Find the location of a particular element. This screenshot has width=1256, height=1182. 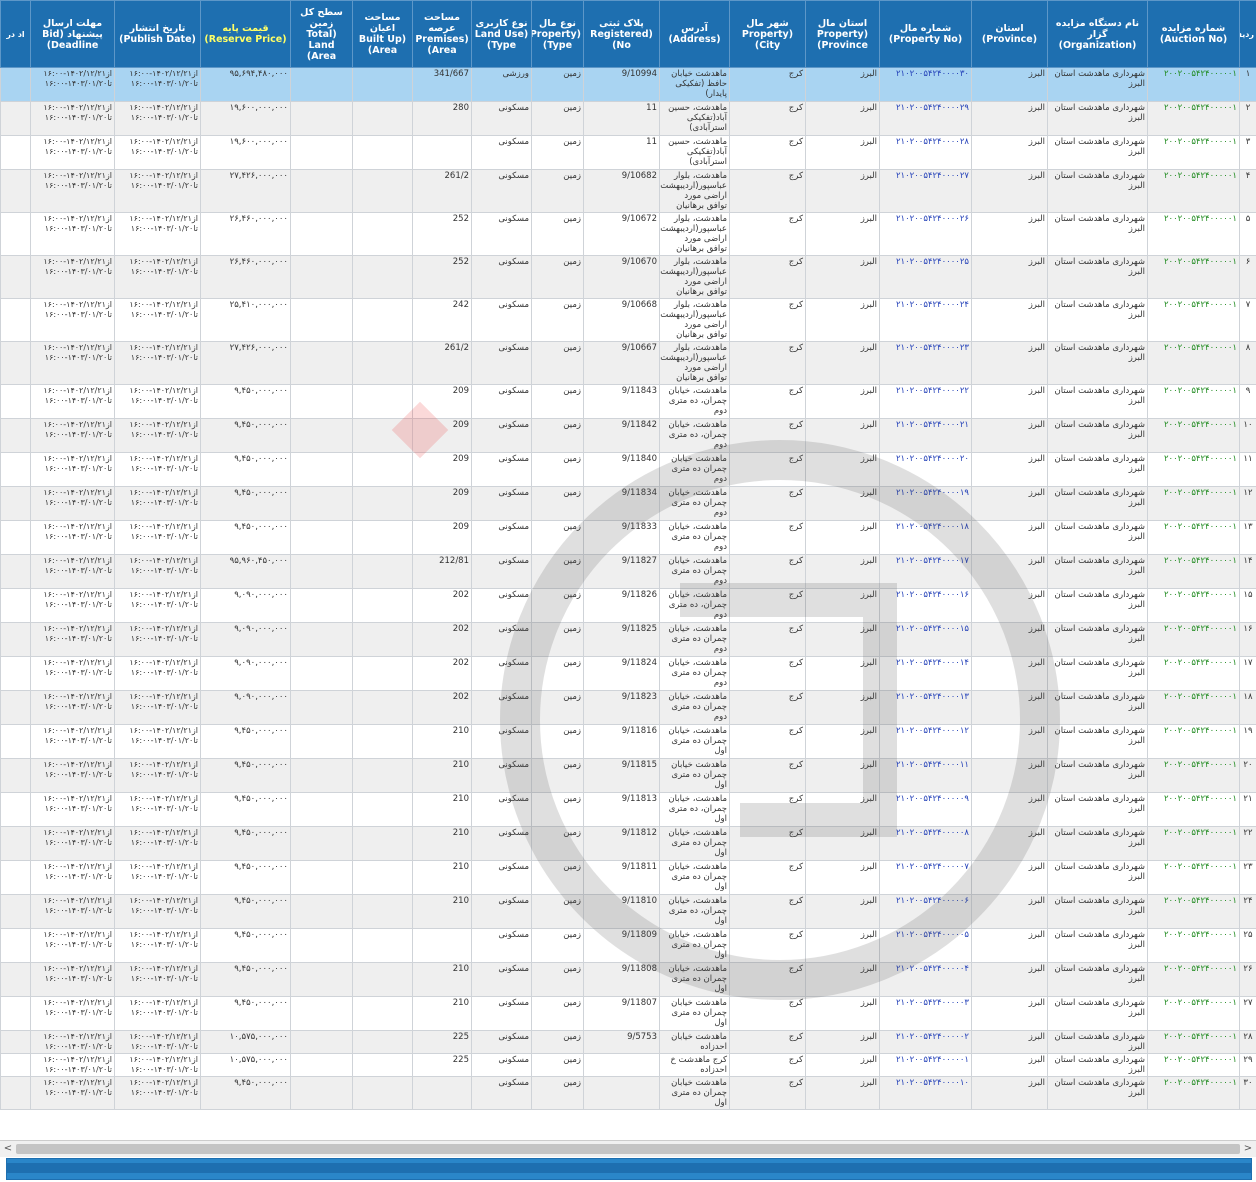

col-header-deadline: مهلت ارسال پیشنهاد (Bid Deadline) is located at coordinates (72, 34).